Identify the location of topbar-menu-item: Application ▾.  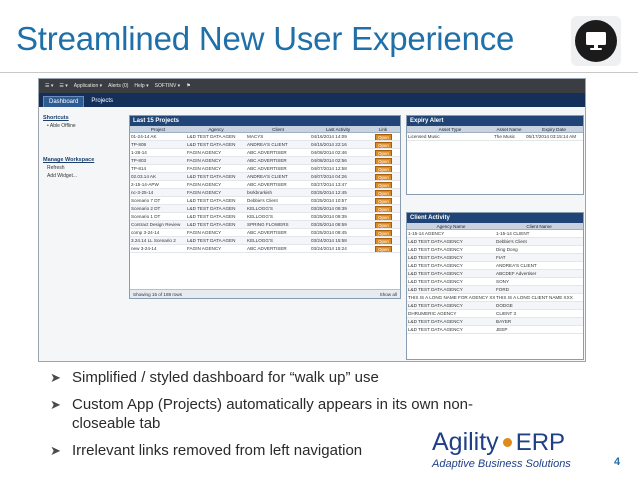
(88, 86).